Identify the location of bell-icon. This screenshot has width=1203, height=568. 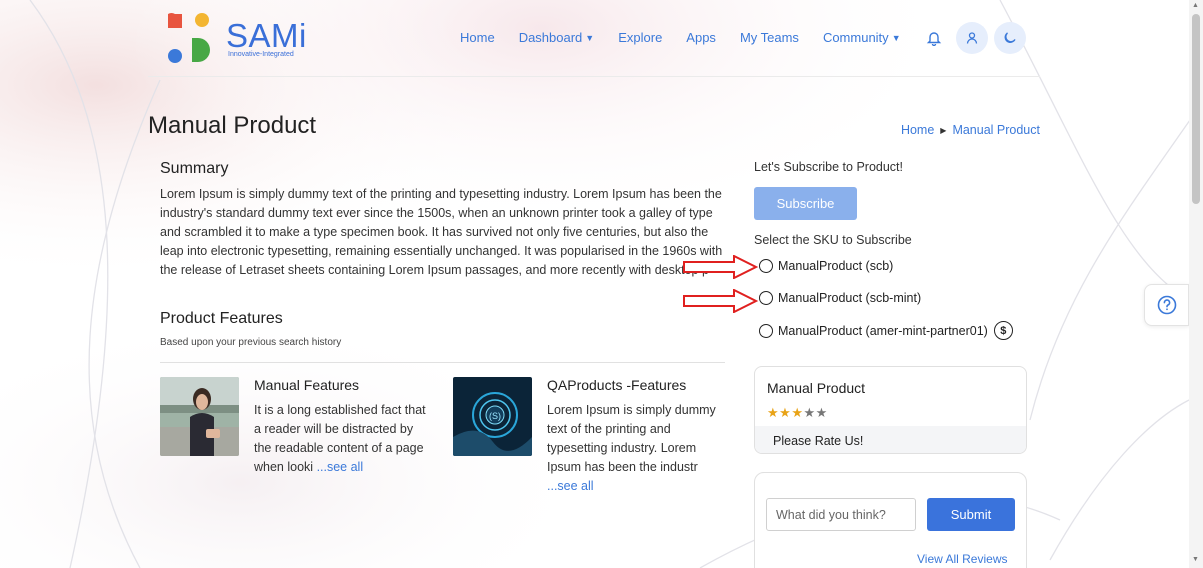
(934, 38).